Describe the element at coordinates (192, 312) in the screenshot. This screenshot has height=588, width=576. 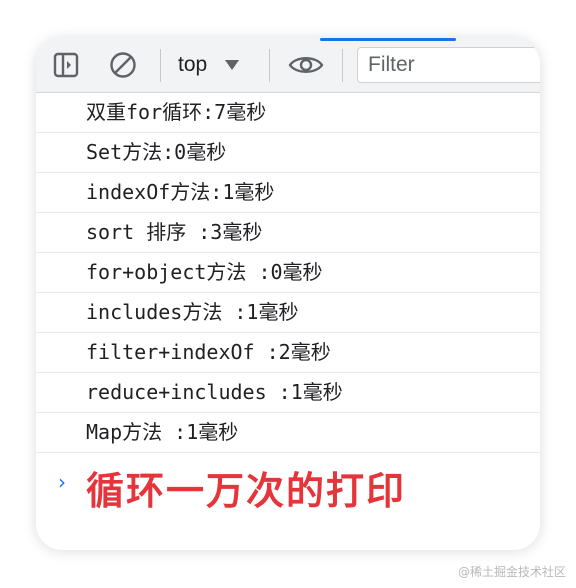
I see `log-message: includes方法 :1毫秒` at that location.